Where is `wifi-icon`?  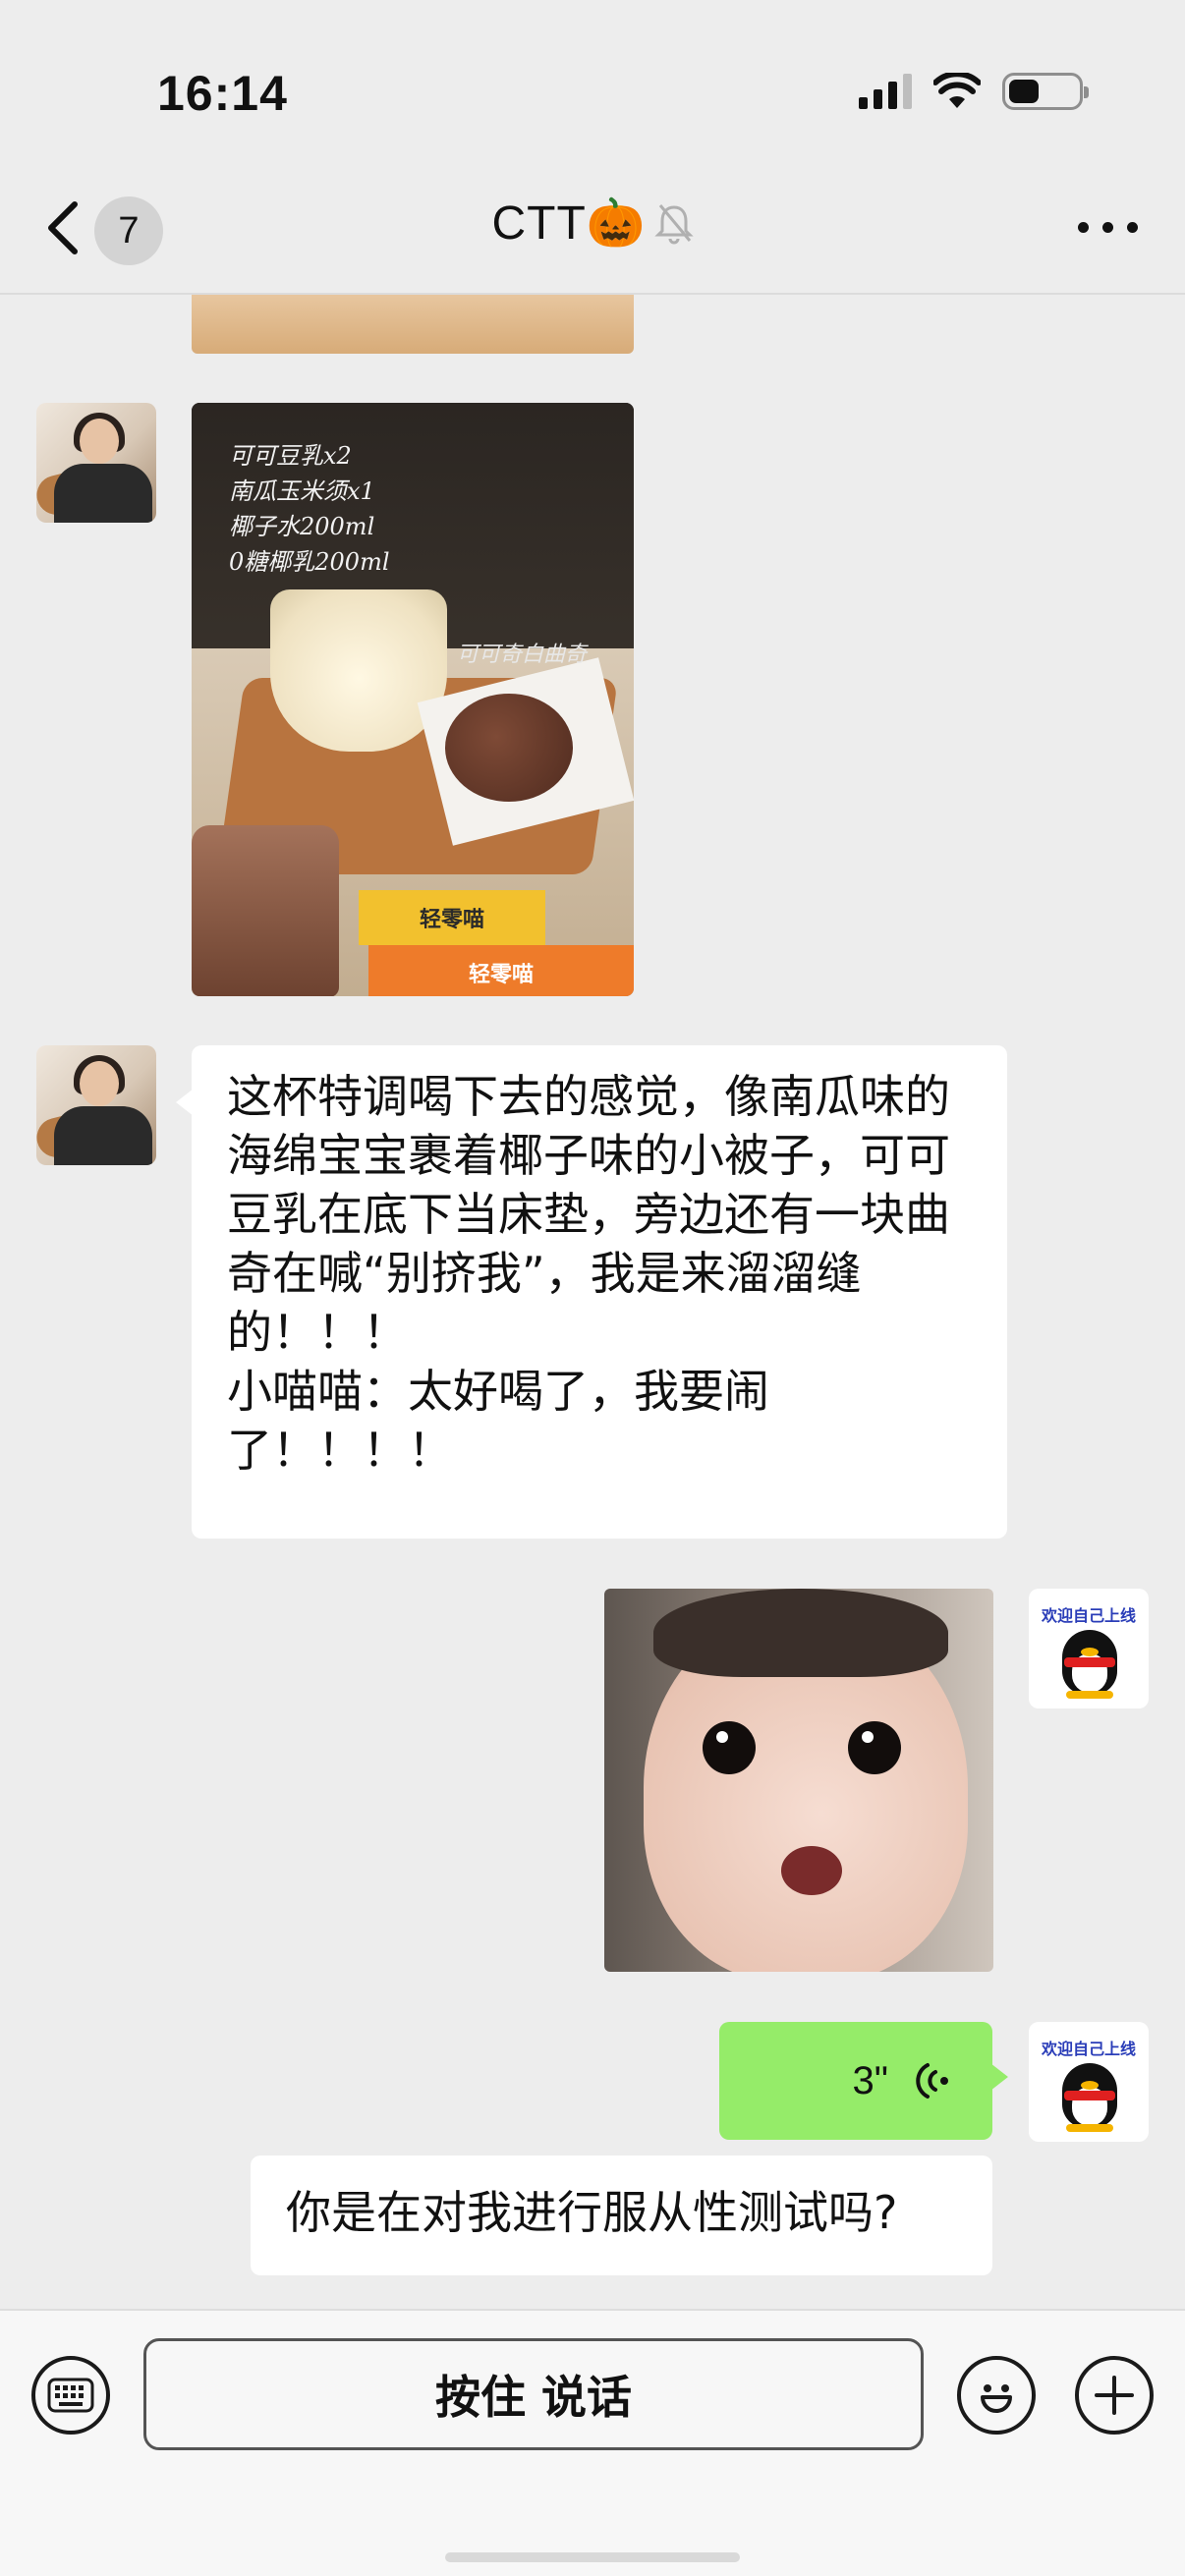
wifi-icon is located at coordinates (957, 90).